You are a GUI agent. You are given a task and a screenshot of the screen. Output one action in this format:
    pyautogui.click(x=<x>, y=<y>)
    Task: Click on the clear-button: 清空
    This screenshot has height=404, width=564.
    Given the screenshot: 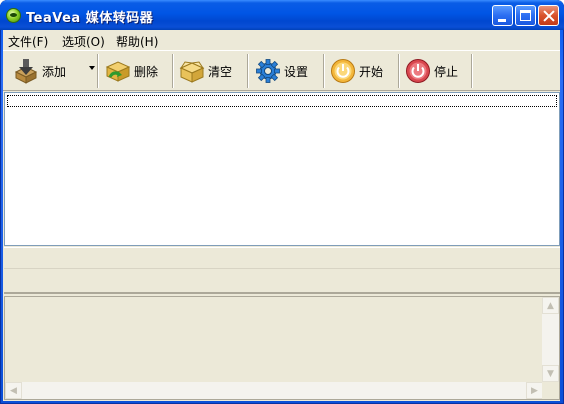 What is the action you would take?
    pyautogui.click(x=205, y=71)
    